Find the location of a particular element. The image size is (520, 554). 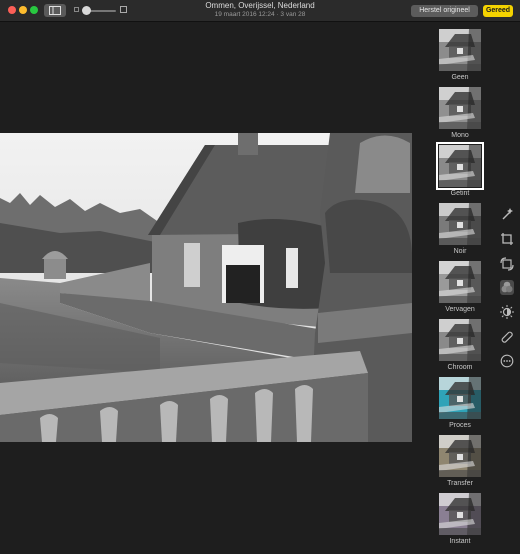

adjust-icon is located at coordinates (507, 312).